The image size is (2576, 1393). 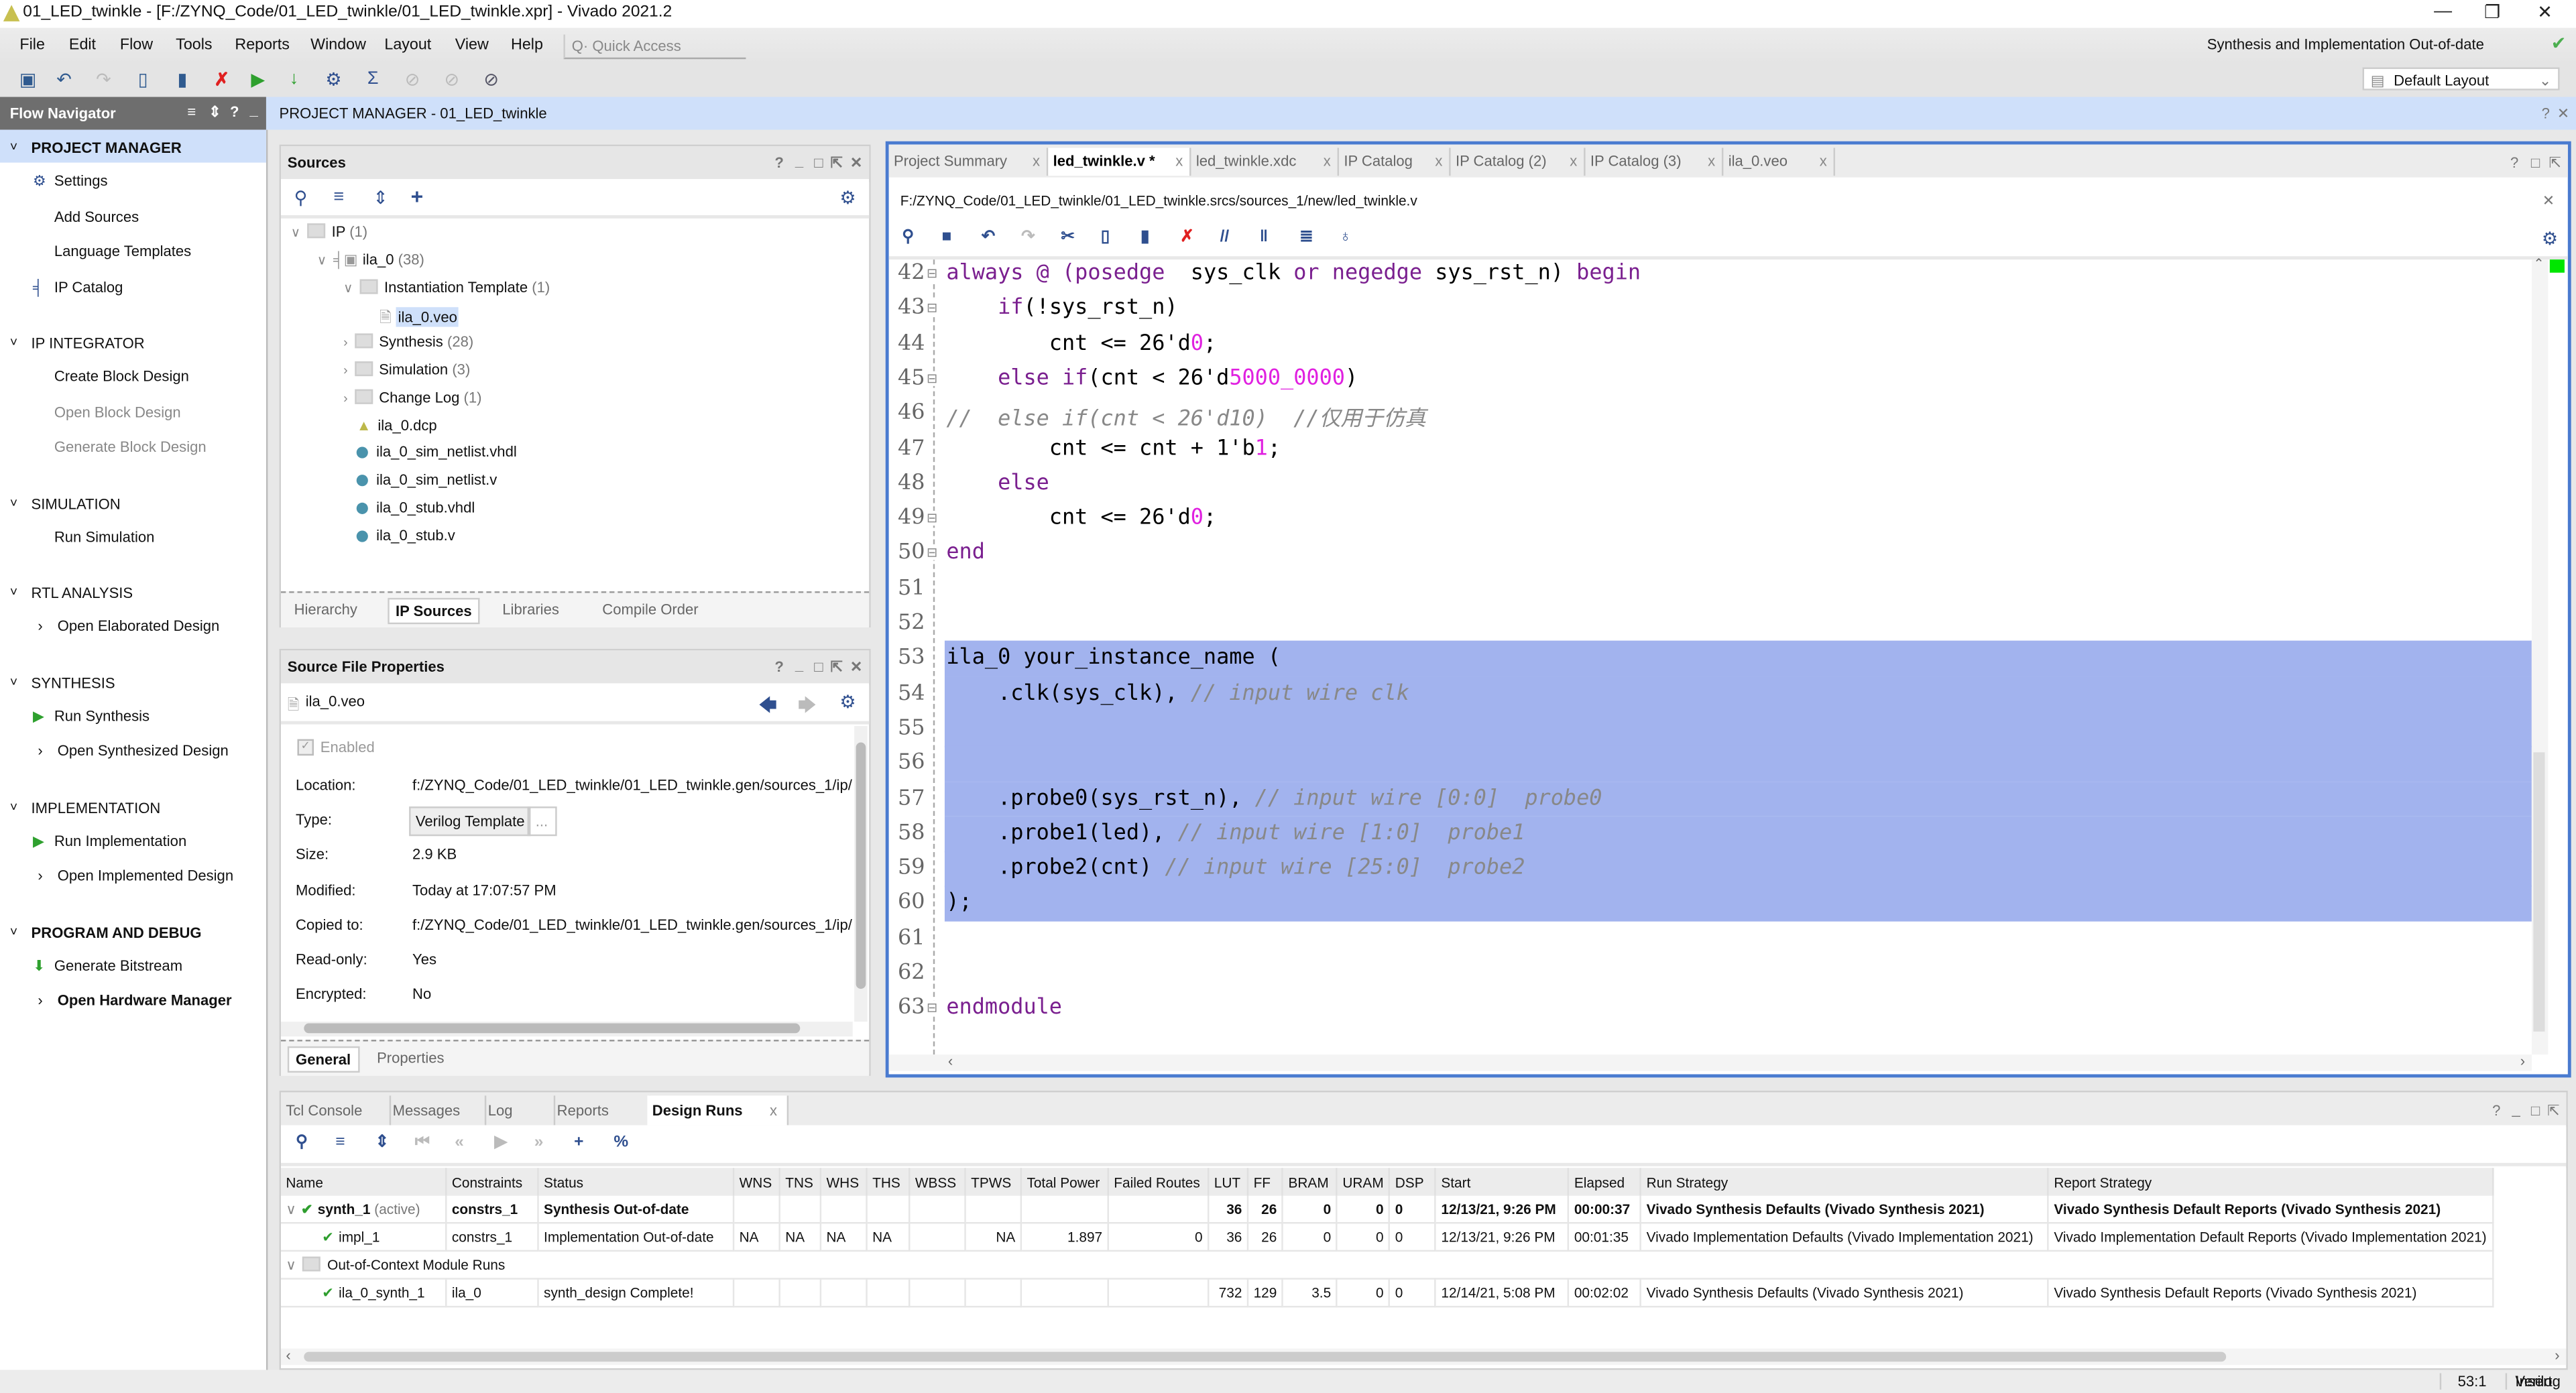 I want to click on gear-icon: ⚙, so click(x=2550, y=239).